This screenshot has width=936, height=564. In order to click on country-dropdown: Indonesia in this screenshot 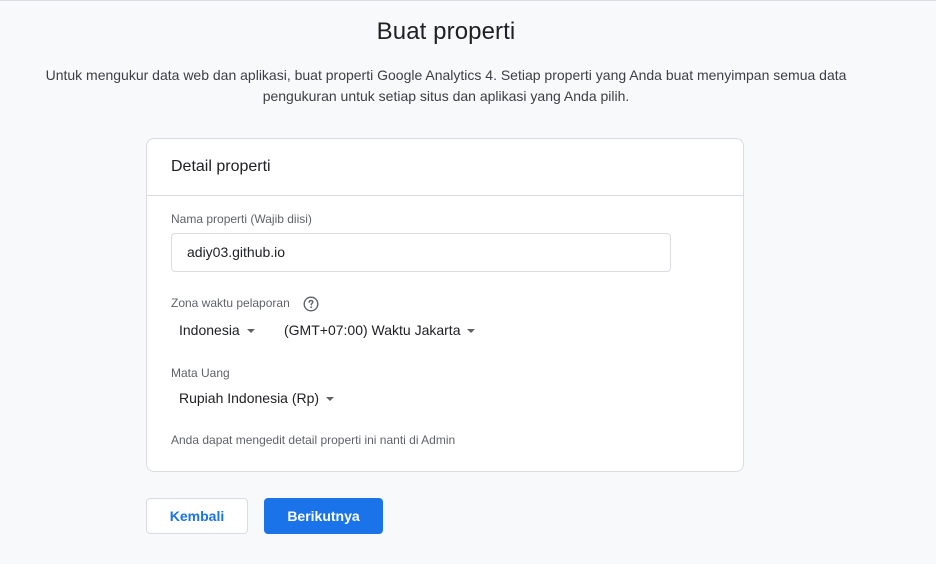, I will do `click(217, 330)`.